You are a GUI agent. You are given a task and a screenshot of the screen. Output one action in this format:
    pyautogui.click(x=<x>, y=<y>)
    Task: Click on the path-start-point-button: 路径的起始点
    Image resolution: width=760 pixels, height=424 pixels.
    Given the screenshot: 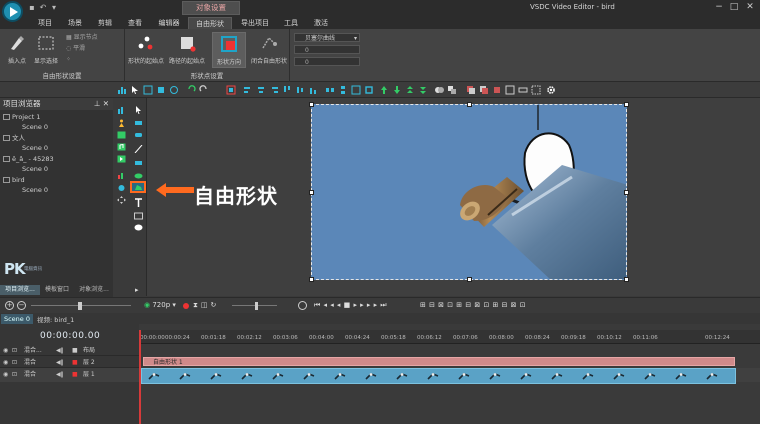 What is the action you would take?
    pyautogui.click(x=187, y=50)
    